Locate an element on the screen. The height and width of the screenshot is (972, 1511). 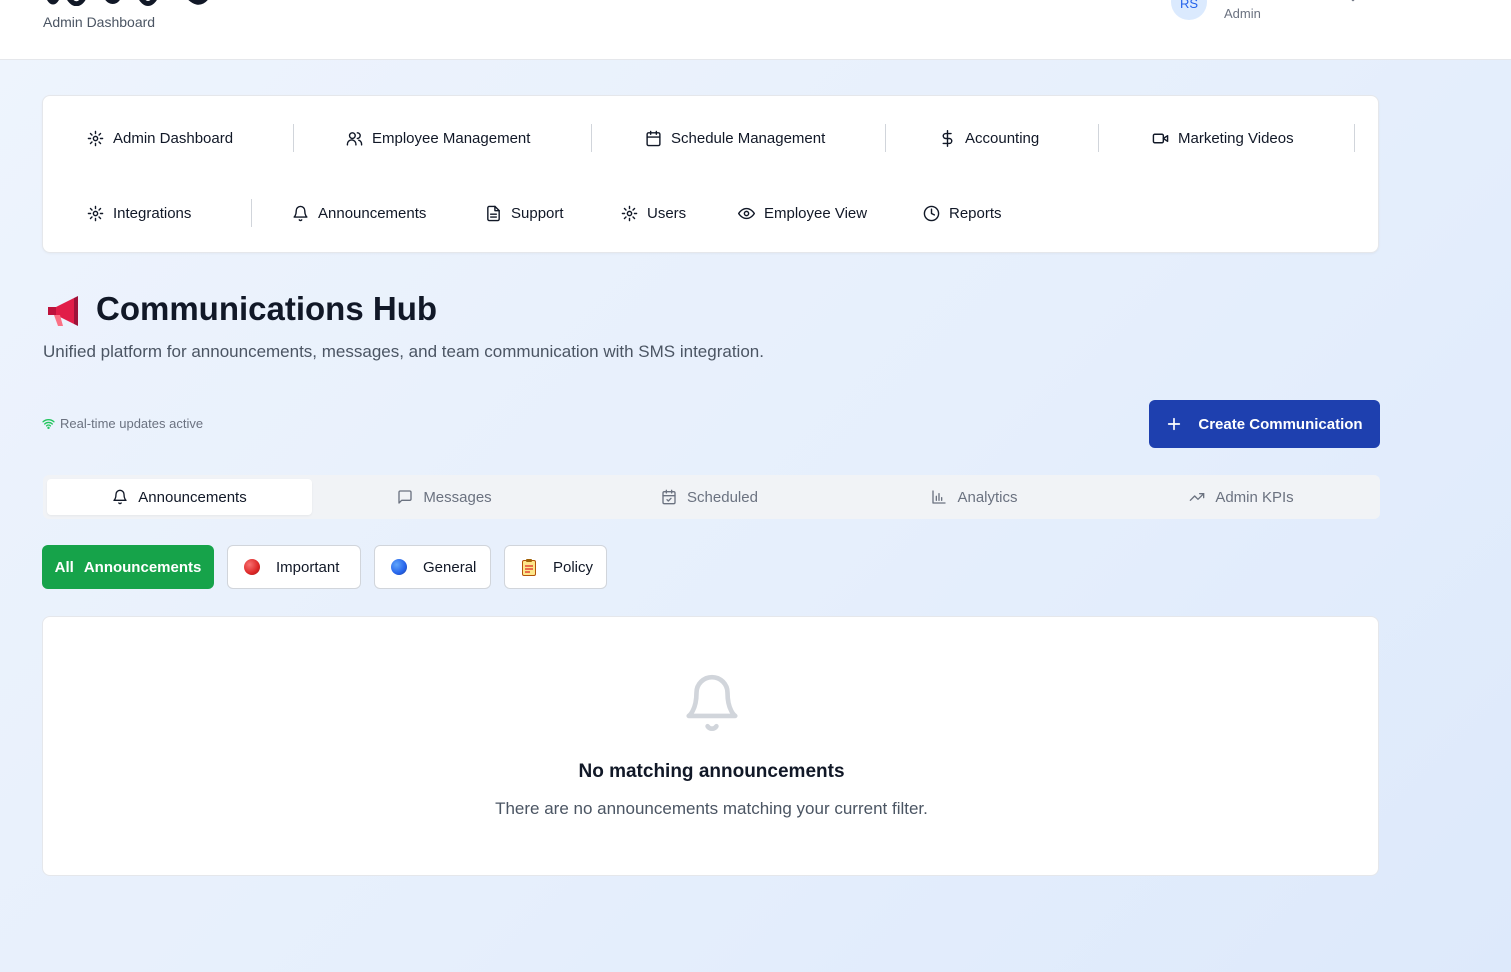
nav-item-employee-management: Employee Management is located at coordinates (438, 138).